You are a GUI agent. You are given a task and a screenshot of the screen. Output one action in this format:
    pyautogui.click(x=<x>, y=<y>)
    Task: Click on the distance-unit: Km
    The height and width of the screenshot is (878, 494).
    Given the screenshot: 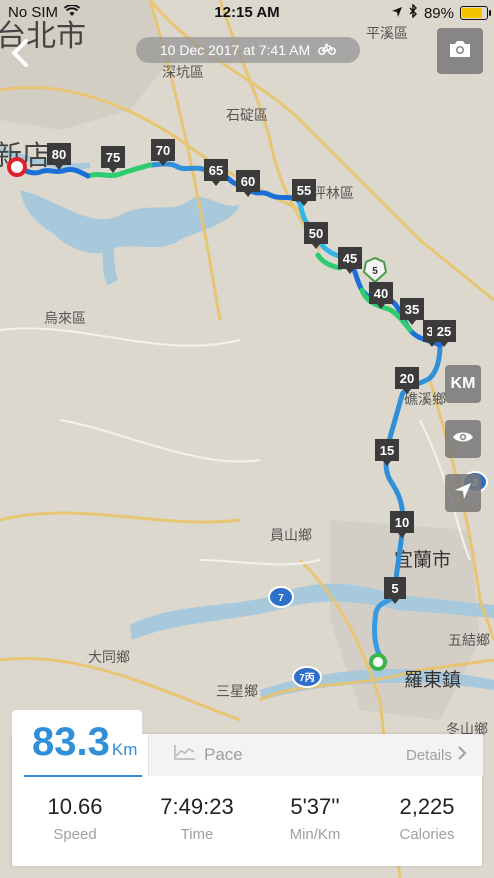 What is the action you would take?
    pyautogui.click(x=124, y=749)
    